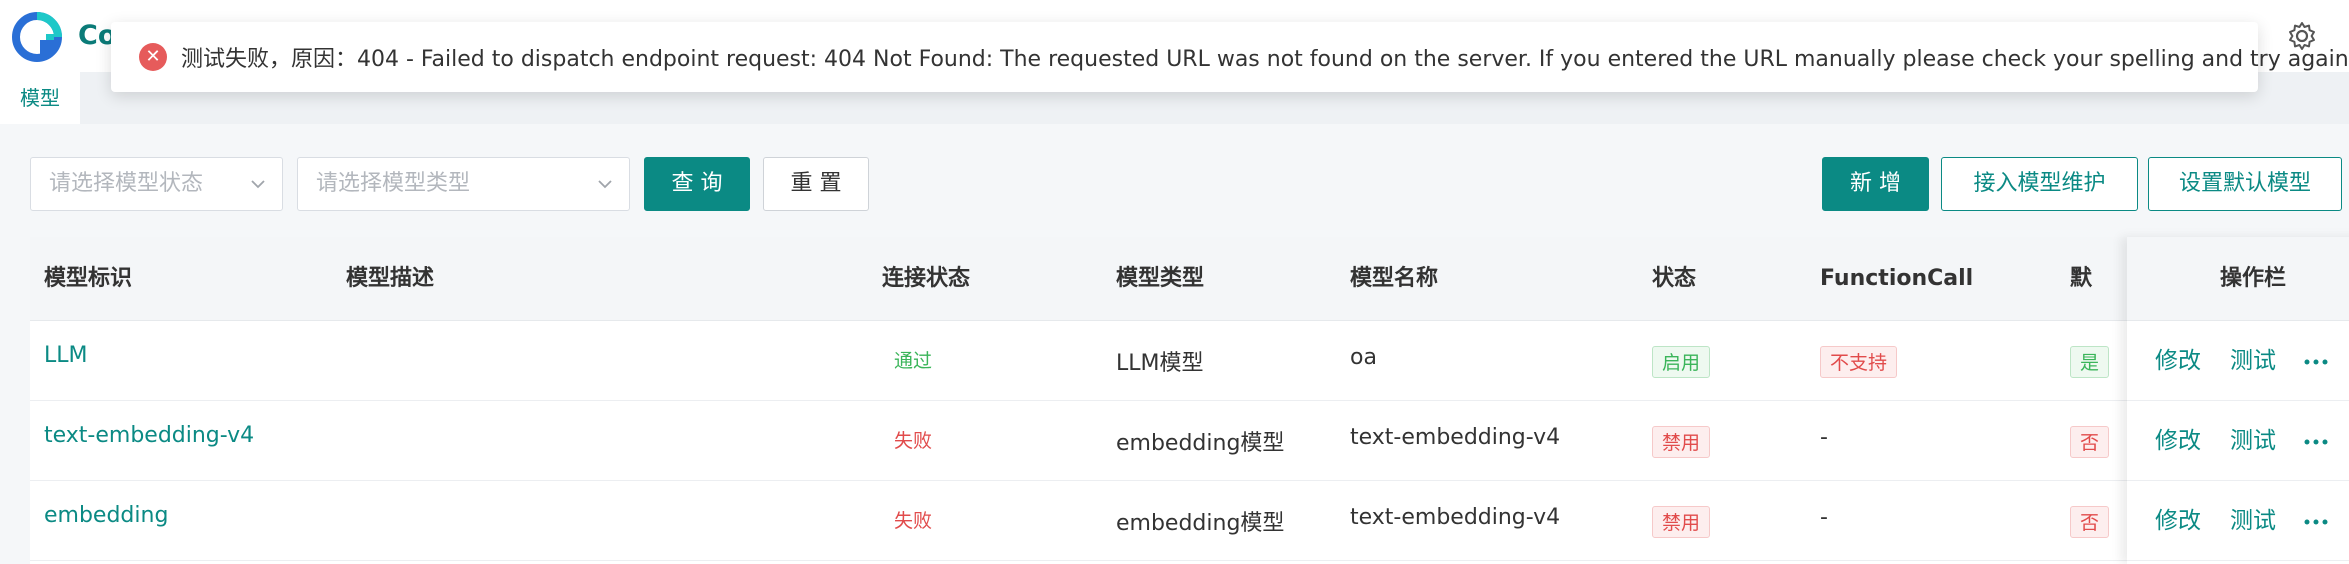 The image size is (2349, 564). I want to click on select-placeholder: 请选择模型状态, so click(126, 183).